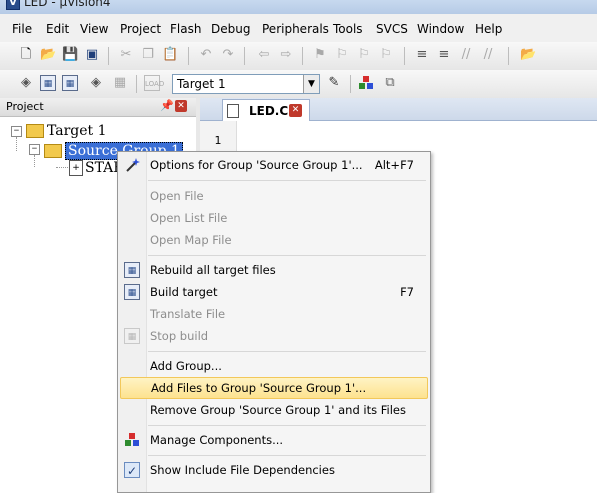 The height and width of the screenshot is (493, 597). I want to click on menu-flash: Flash, so click(185, 29).